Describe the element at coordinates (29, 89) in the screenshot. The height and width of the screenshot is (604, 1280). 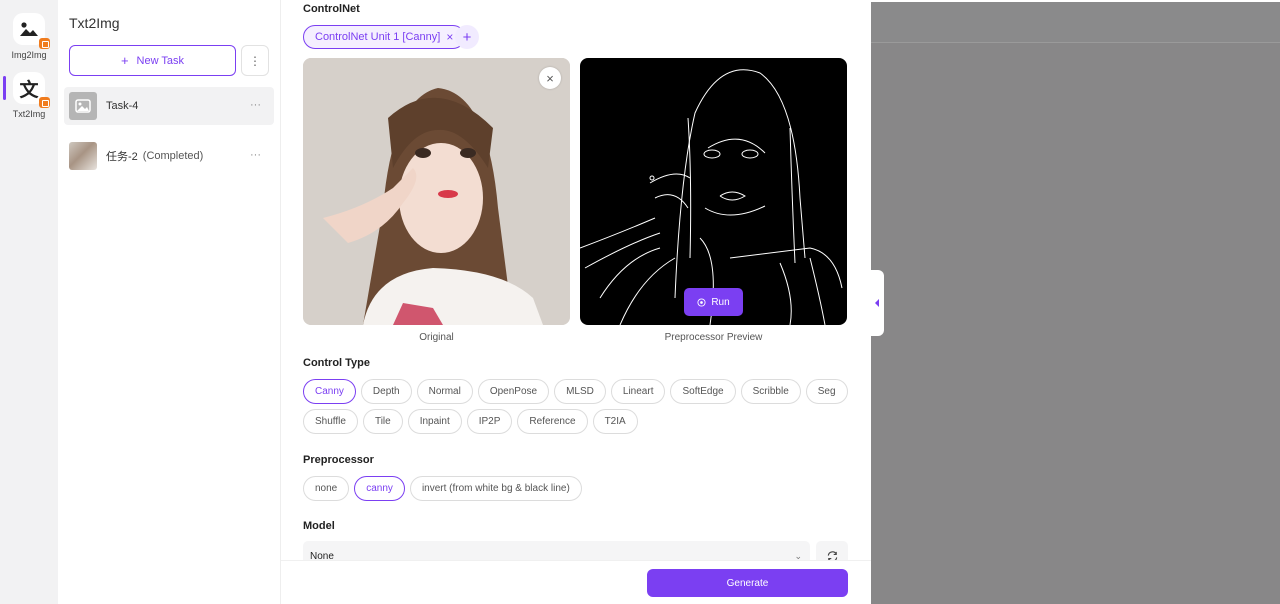
I see `translate-text-icon: 文` at that location.